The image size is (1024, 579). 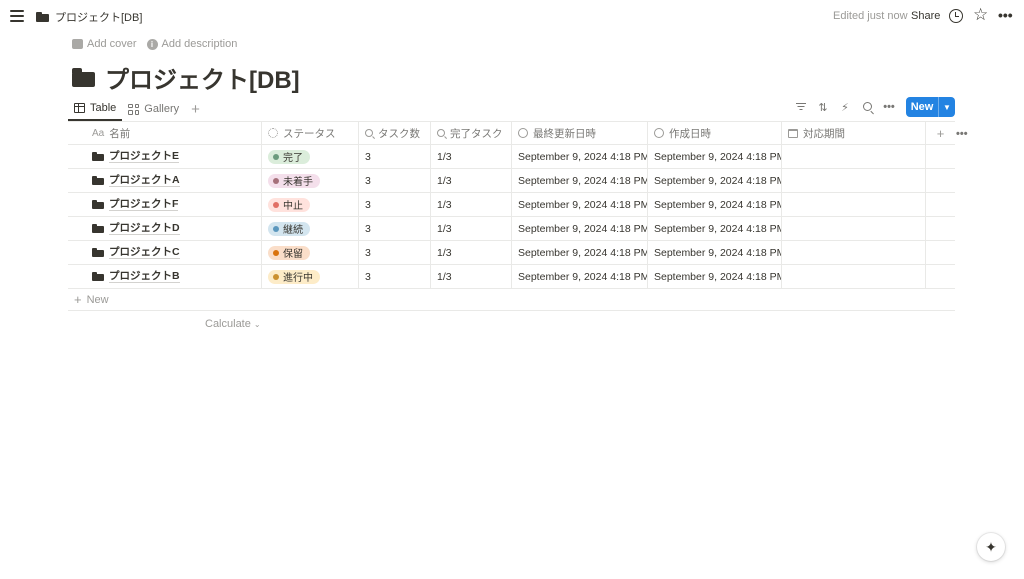 I want to click on cell-status: 完了, so click(x=310, y=156).